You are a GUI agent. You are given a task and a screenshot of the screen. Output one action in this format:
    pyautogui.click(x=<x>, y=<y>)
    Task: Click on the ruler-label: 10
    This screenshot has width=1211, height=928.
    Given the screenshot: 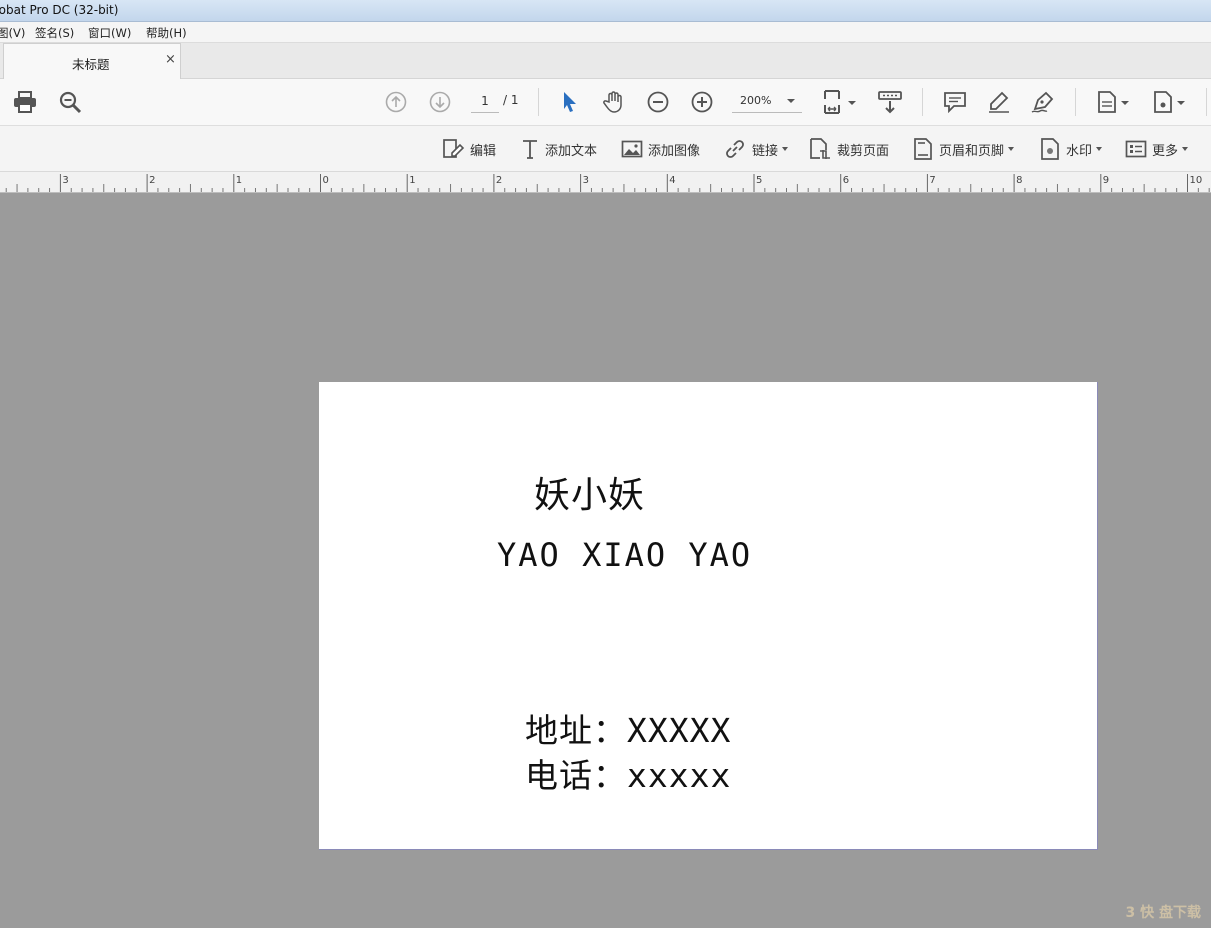 What is the action you would take?
    pyautogui.click(x=1196, y=180)
    